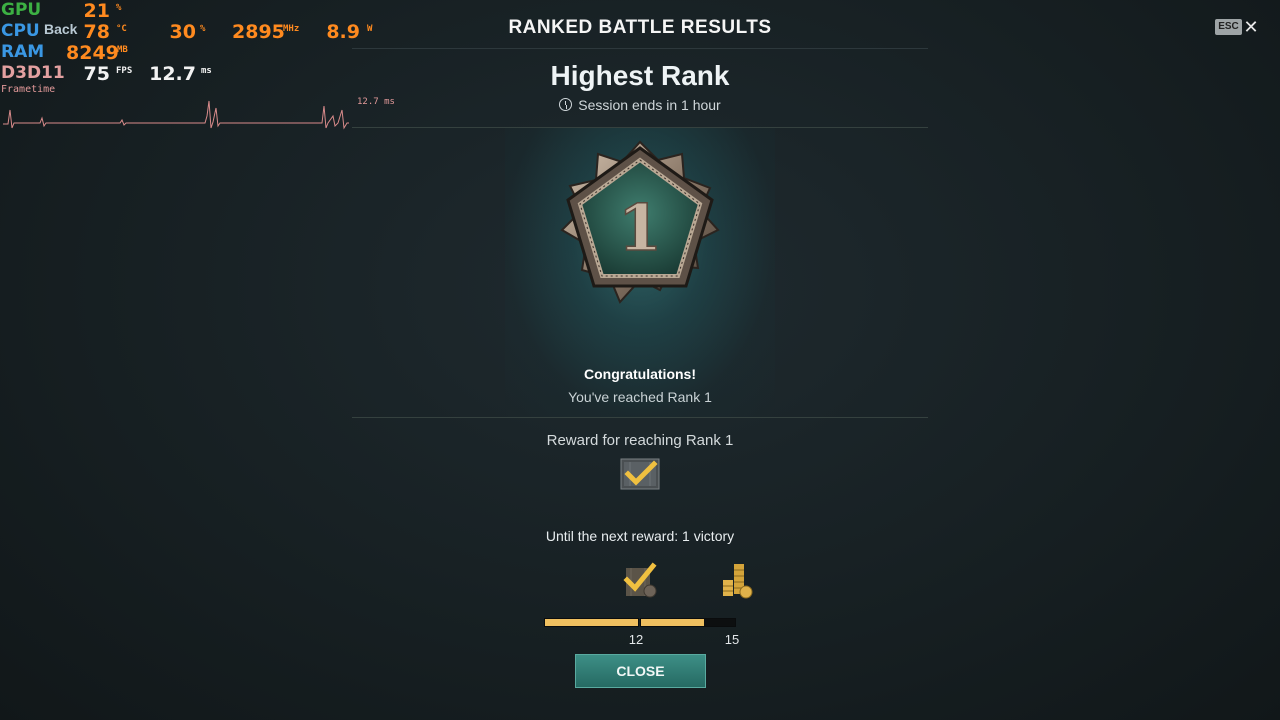 The height and width of the screenshot is (720, 1280). I want to click on gpu-load-unit: %, so click(119, 8).